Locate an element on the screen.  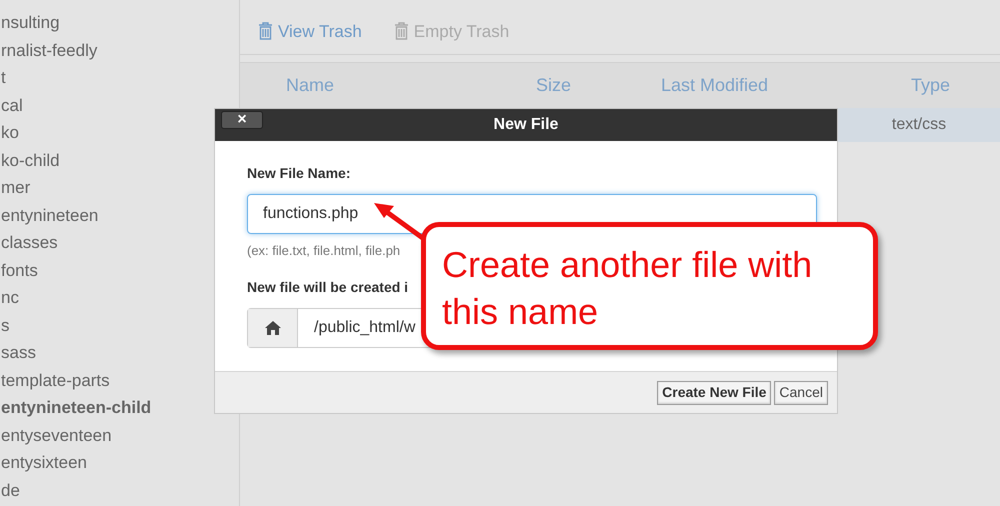
callout-text: Create another file with this name is located at coordinates (628, 288).